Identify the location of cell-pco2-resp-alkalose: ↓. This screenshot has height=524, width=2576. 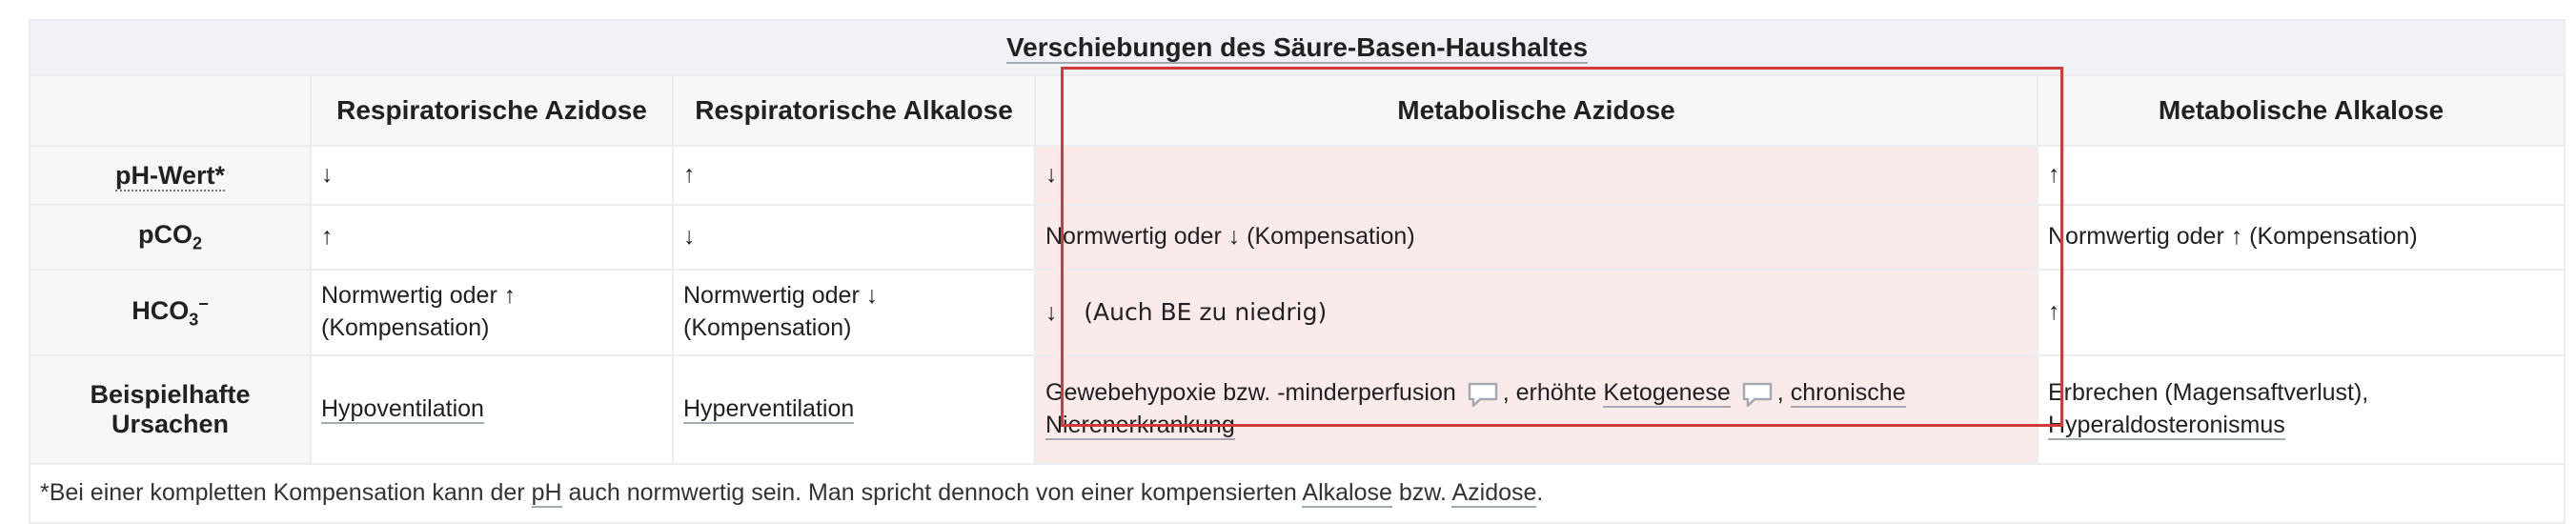
(854, 238).